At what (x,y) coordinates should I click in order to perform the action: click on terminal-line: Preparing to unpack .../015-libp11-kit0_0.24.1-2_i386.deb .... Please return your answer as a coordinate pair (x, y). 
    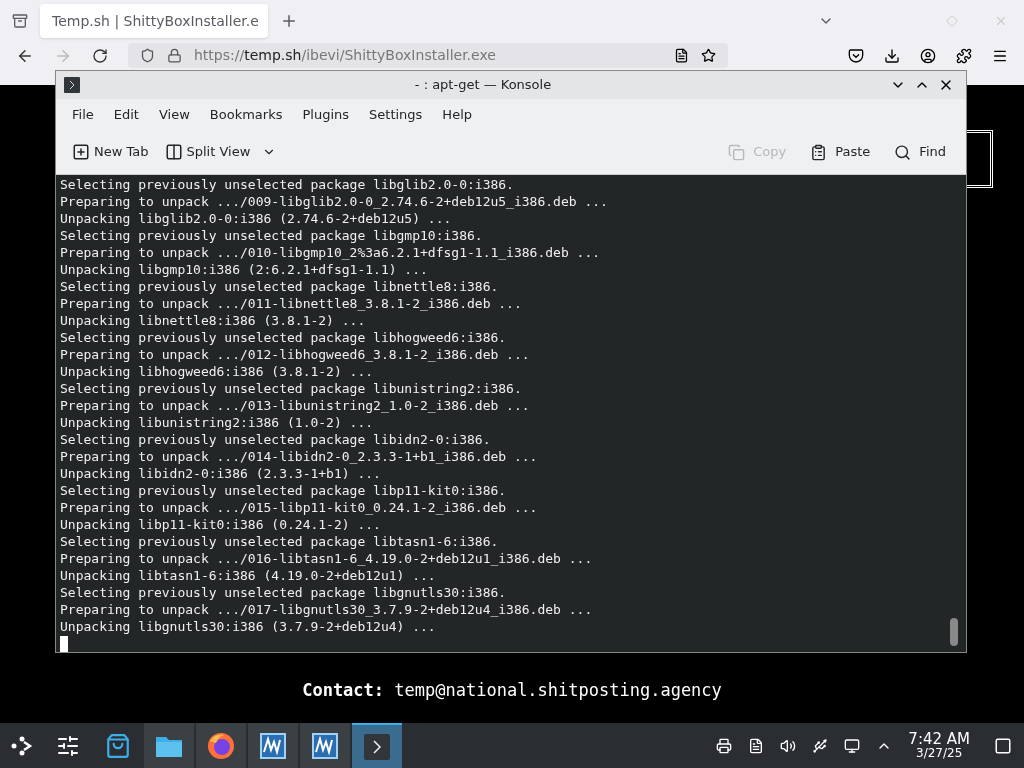
    Looking at the image, I should click on (299, 507).